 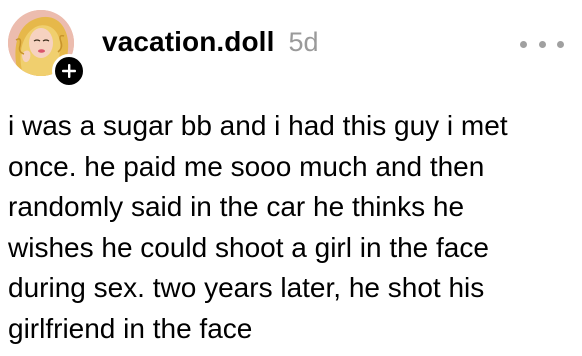 I want to click on post-body-line: once. he paid me sooo much and then, so click(x=246, y=166).